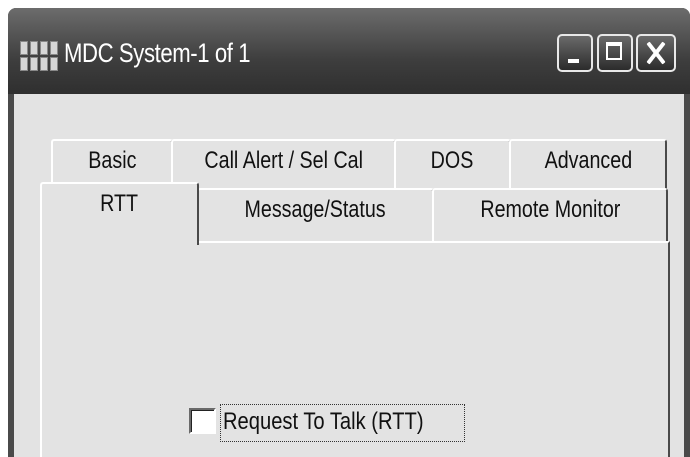 This screenshot has width=690, height=457. What do you see at coordinates (323, 421) in the screenshot?
I see `rtt-checkbox-text: Request To Talk (RTT)` at bounding box center [323, 421].